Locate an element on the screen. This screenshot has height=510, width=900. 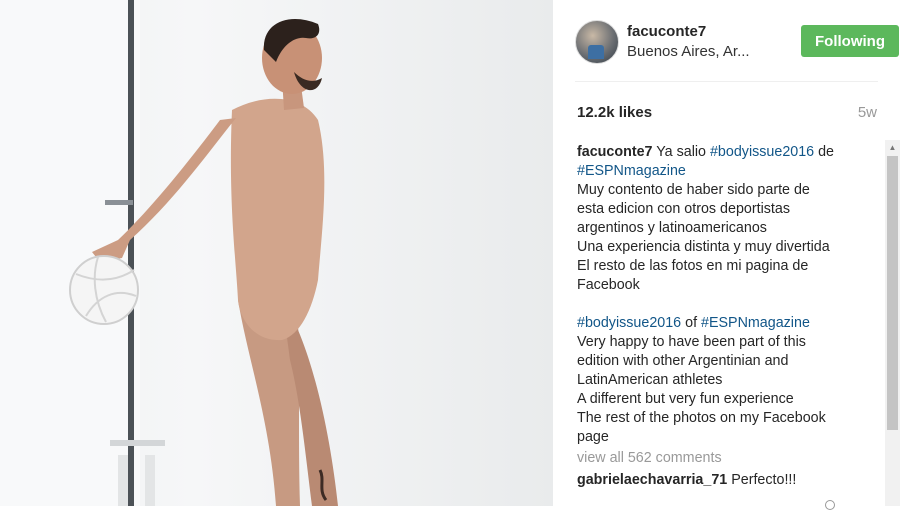
caption-line-6: Una experiencia distinta y muy divertida is located at coordinates (703, 247).